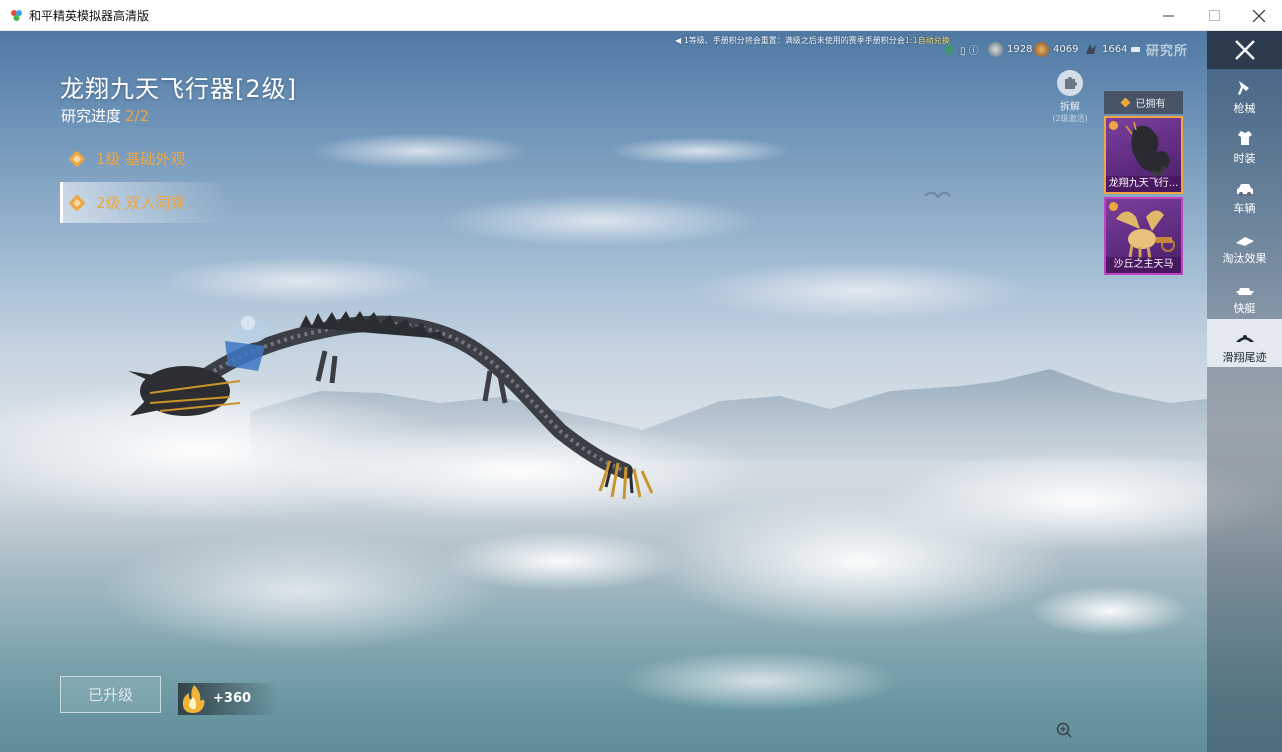  I want to click on minimize-button, so click(1168, 15).